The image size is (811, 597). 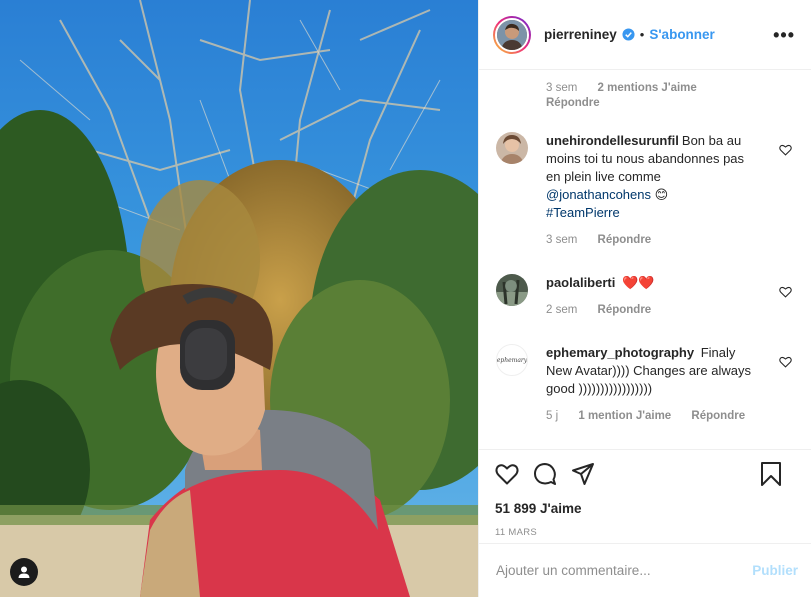 What do you see at coordinates (645, 508) in the screenshot?
I see `likes-count: 51 899 J'aime` at bounding box center [645, 508].